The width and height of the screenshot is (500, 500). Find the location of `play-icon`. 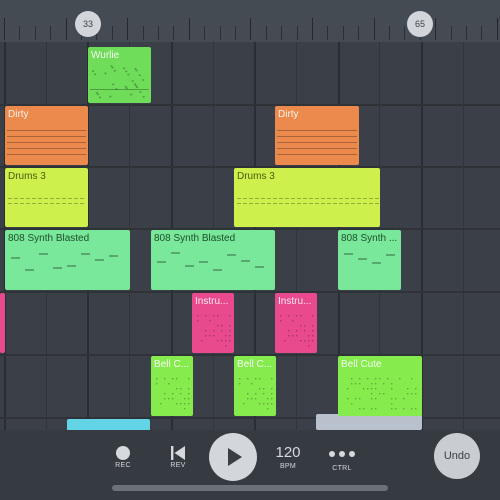

play-icon is located at coordinates (235, 457).